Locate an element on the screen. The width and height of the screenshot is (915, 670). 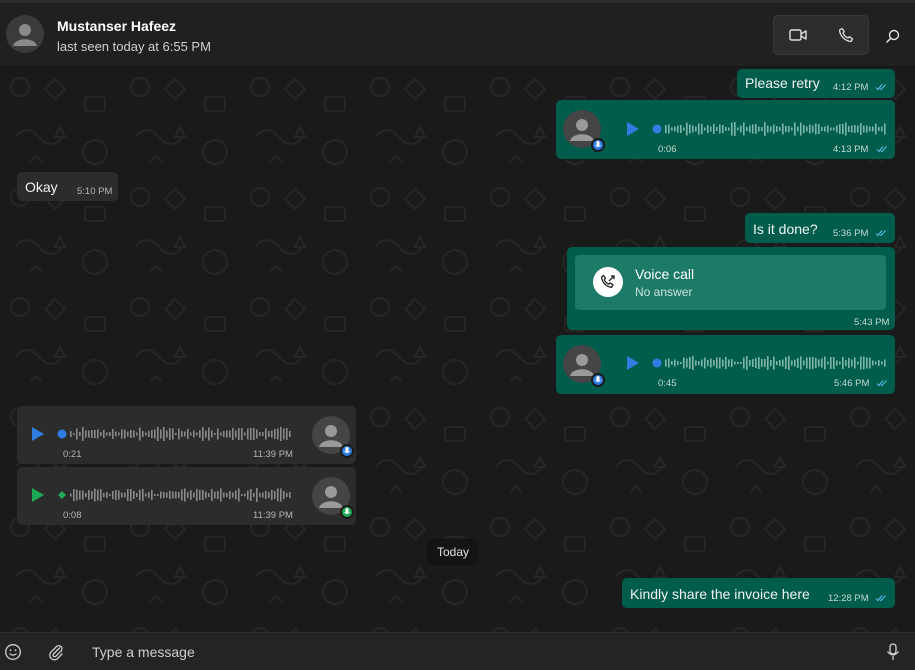
incoming-voice-message: 0:21 11:39 PM is located at coordinates (186, 435).